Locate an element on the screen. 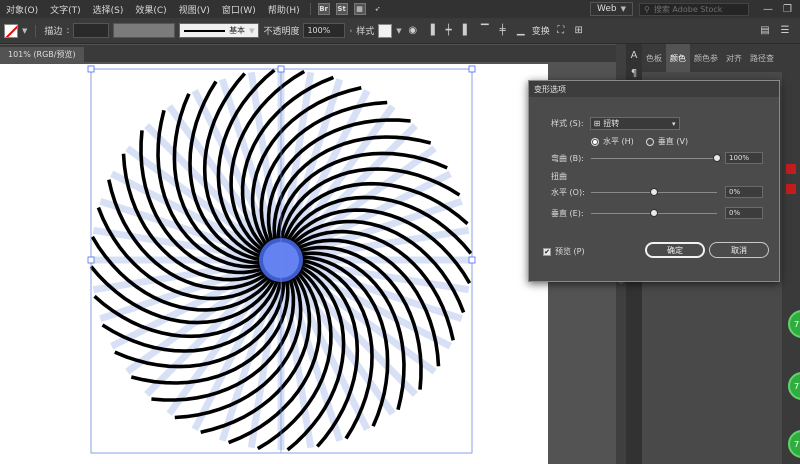 The width and height of the screenshot is (800, 464). document-tab: 101% (RGB/预览) is located at coordinates (42, 54).